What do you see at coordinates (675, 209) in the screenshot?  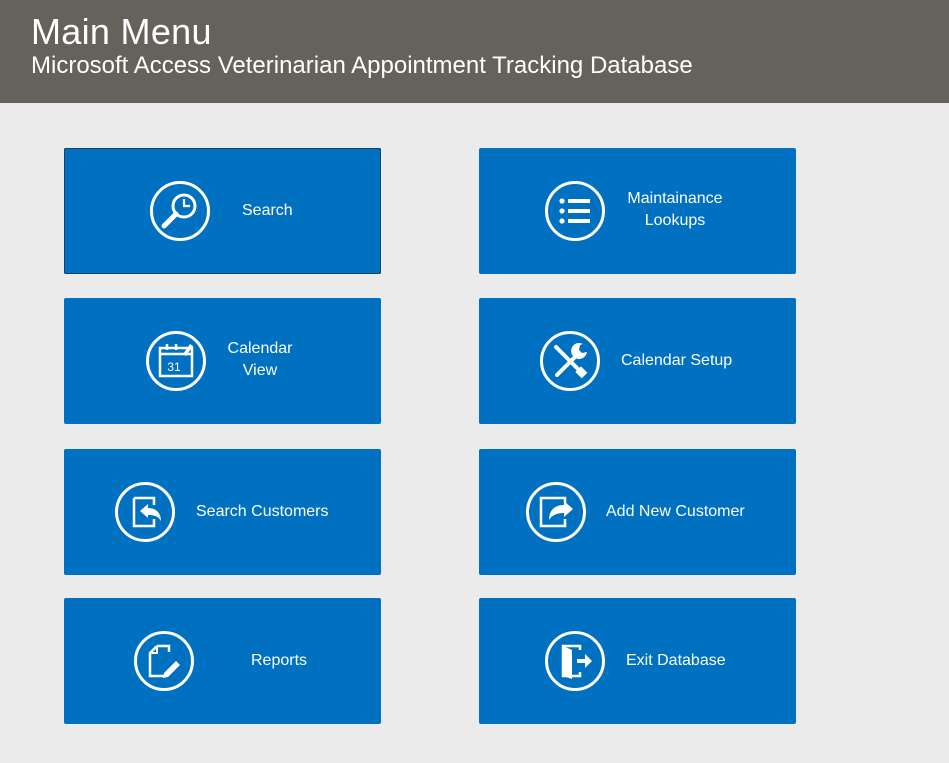 I see `maintenance-lookups-label: Maintainance Lookups` at bounding box center [675, 209].